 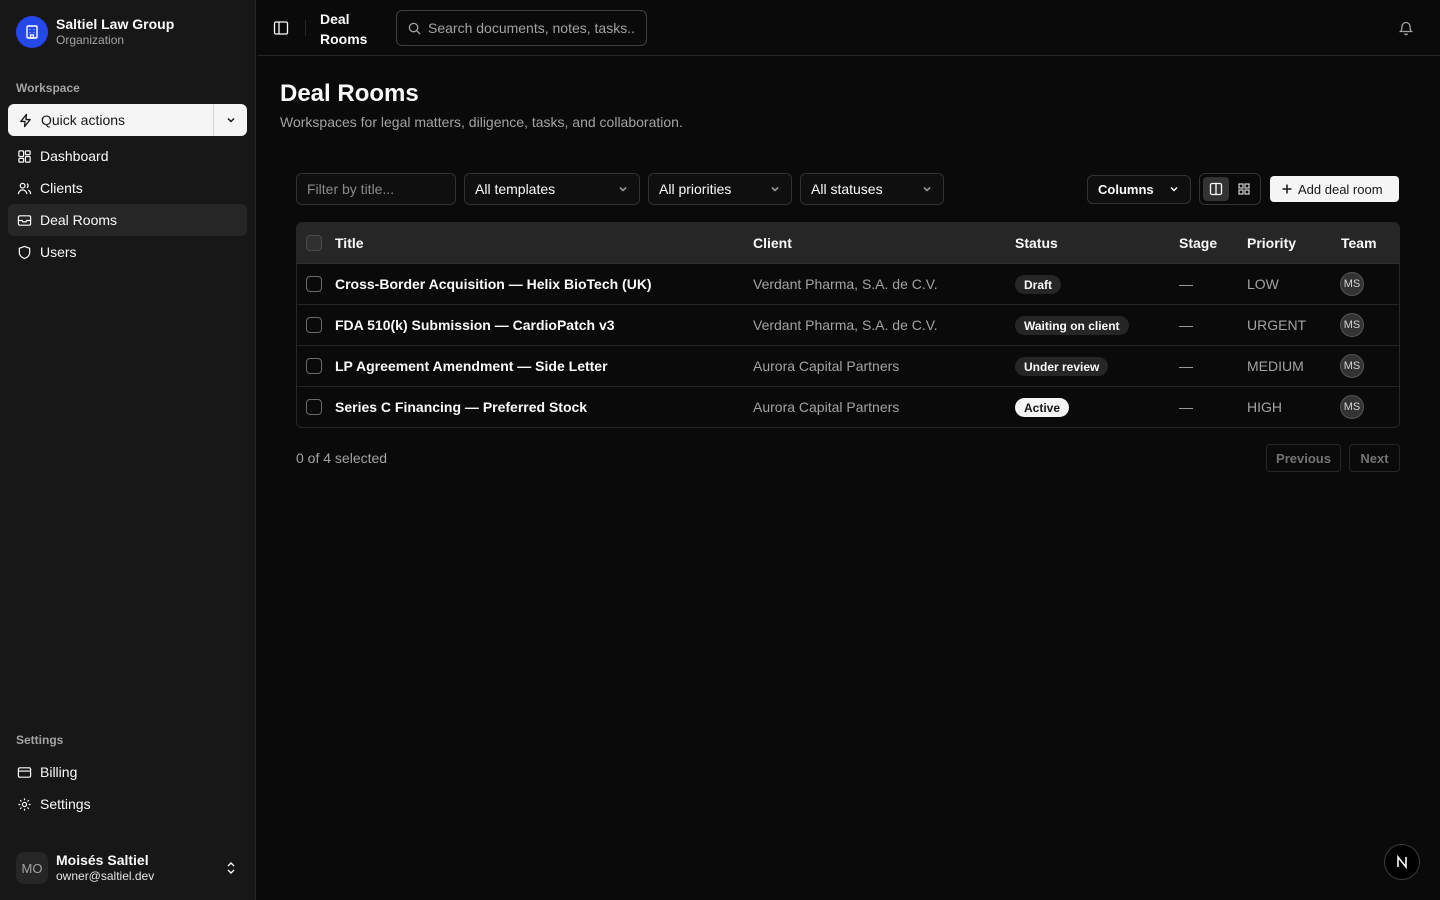 What do you see at coordinates (115, 24) in the screenshot?
I see `org-name: Saltiel Law Group` at bounding box center [115, 24].